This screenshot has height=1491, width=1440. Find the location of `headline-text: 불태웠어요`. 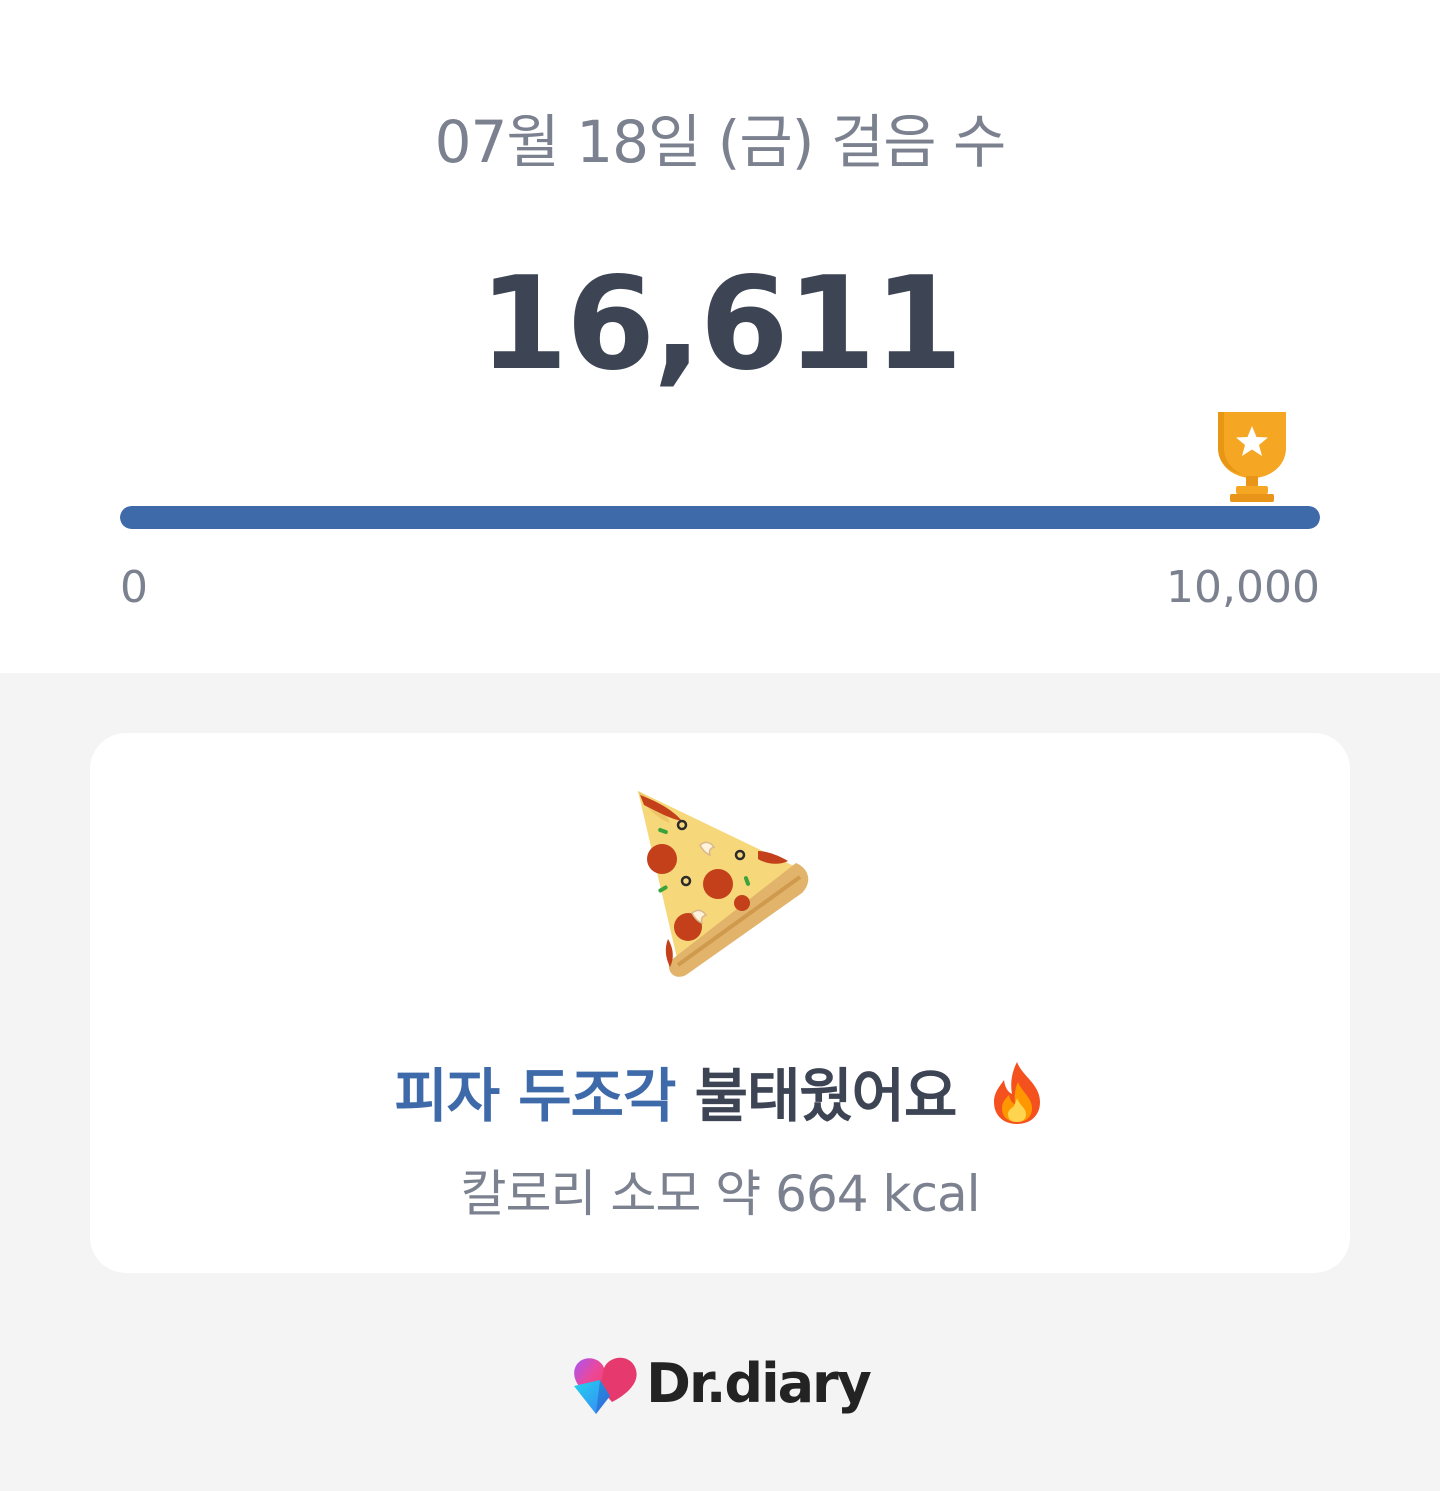

headline-text: 불태웠어요 is located at coordinates (826, 1096).